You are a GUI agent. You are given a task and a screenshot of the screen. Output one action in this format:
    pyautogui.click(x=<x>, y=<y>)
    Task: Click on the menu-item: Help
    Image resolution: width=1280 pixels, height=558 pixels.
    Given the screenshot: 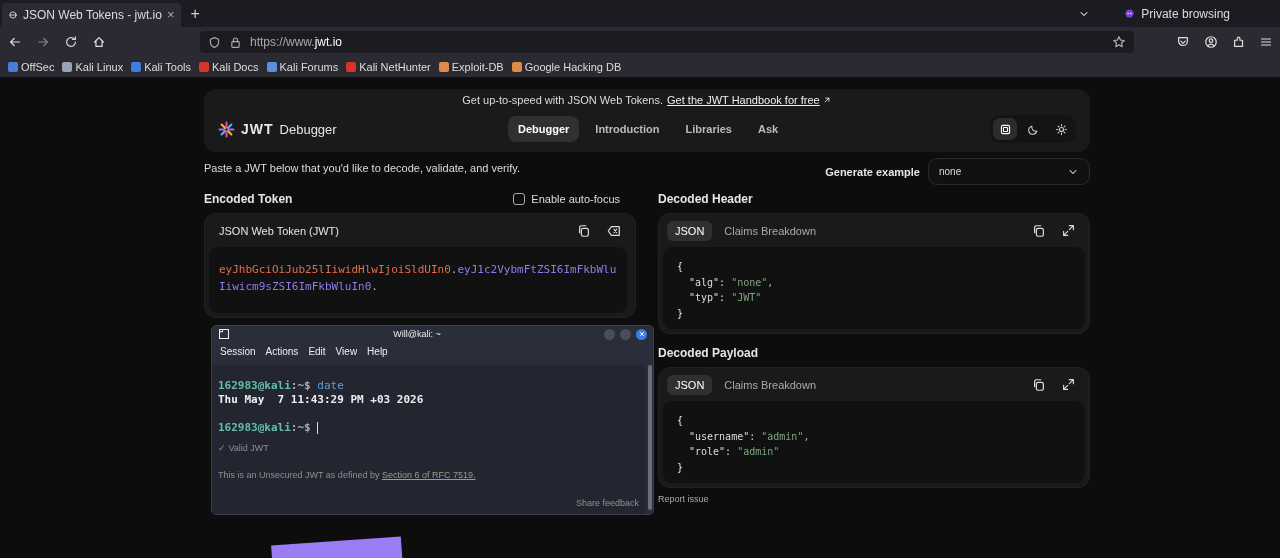 What is the action you would take?
    pyautogui.click(x=377, y=352)
    